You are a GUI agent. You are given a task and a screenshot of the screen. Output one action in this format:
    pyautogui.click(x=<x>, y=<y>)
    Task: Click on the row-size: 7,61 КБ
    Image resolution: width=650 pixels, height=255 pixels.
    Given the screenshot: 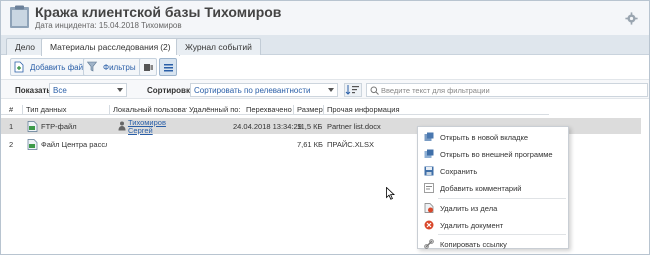 What is the action you would take?
    pyautogui.click(x=310, y=144)
    